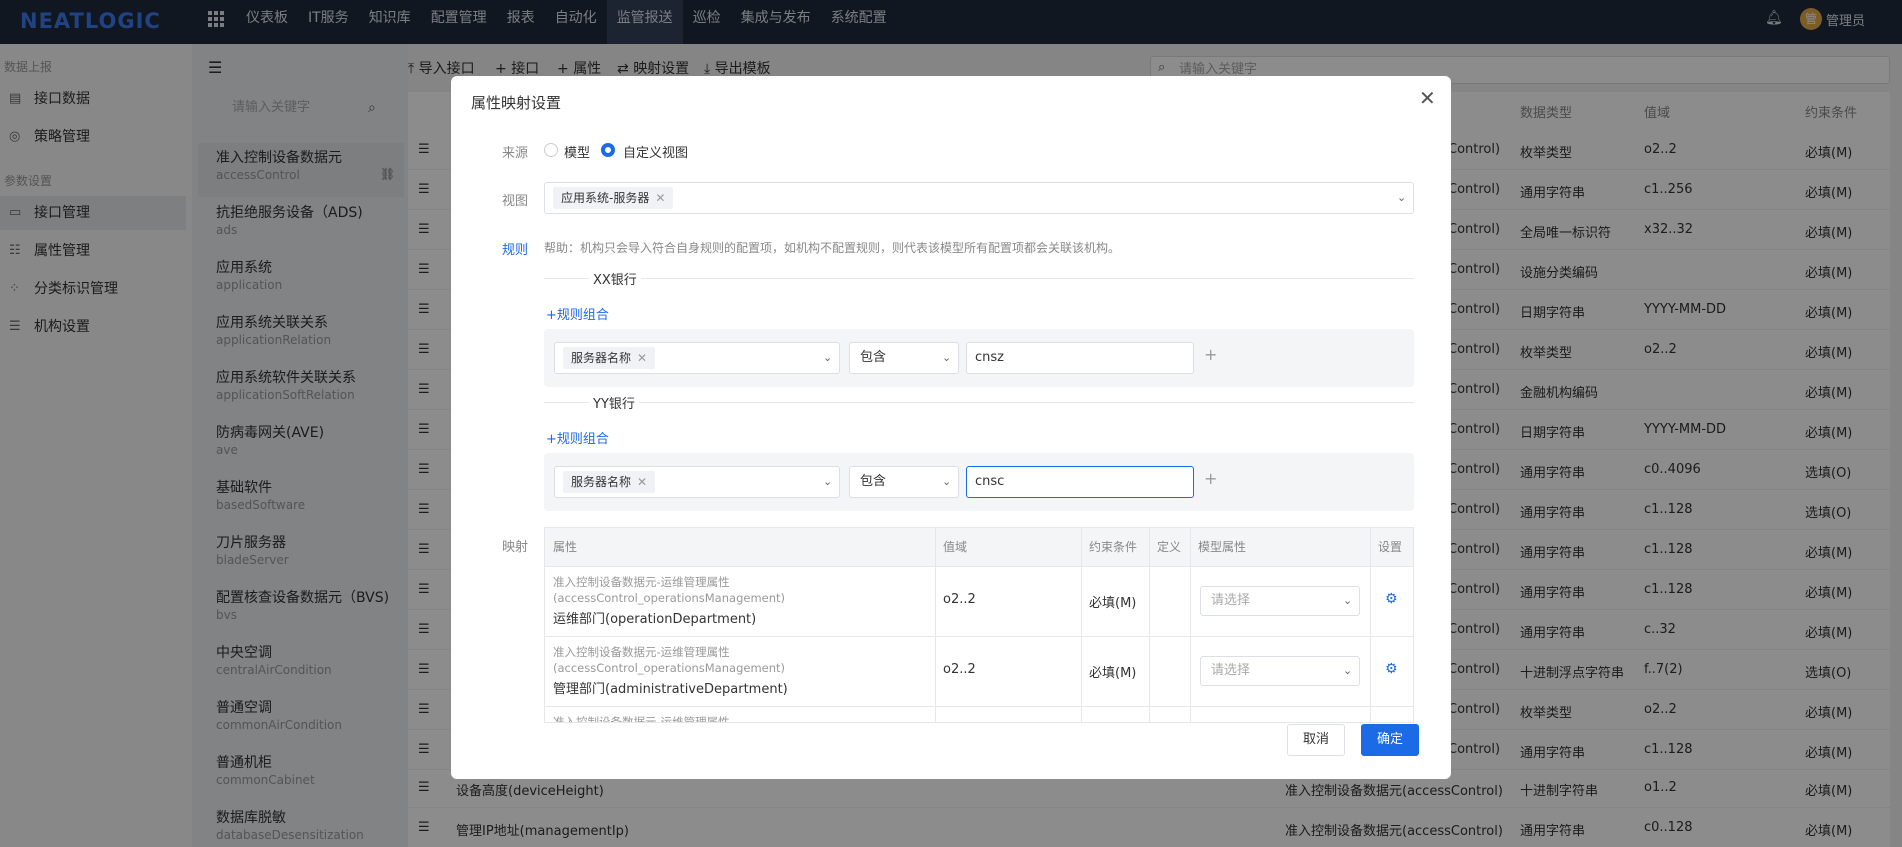  What do you see at coordinates (1316, 740) in the screenshot?
I see `cancel-button: 取消` at bounding box center [1316, 740].